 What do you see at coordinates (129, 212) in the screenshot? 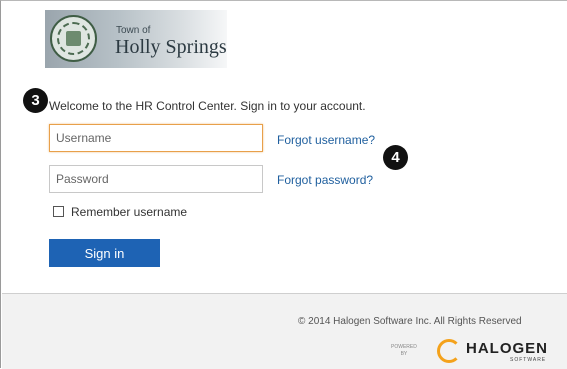
I see `remember-username-label: Remember username` at bounding box center [129, 212].